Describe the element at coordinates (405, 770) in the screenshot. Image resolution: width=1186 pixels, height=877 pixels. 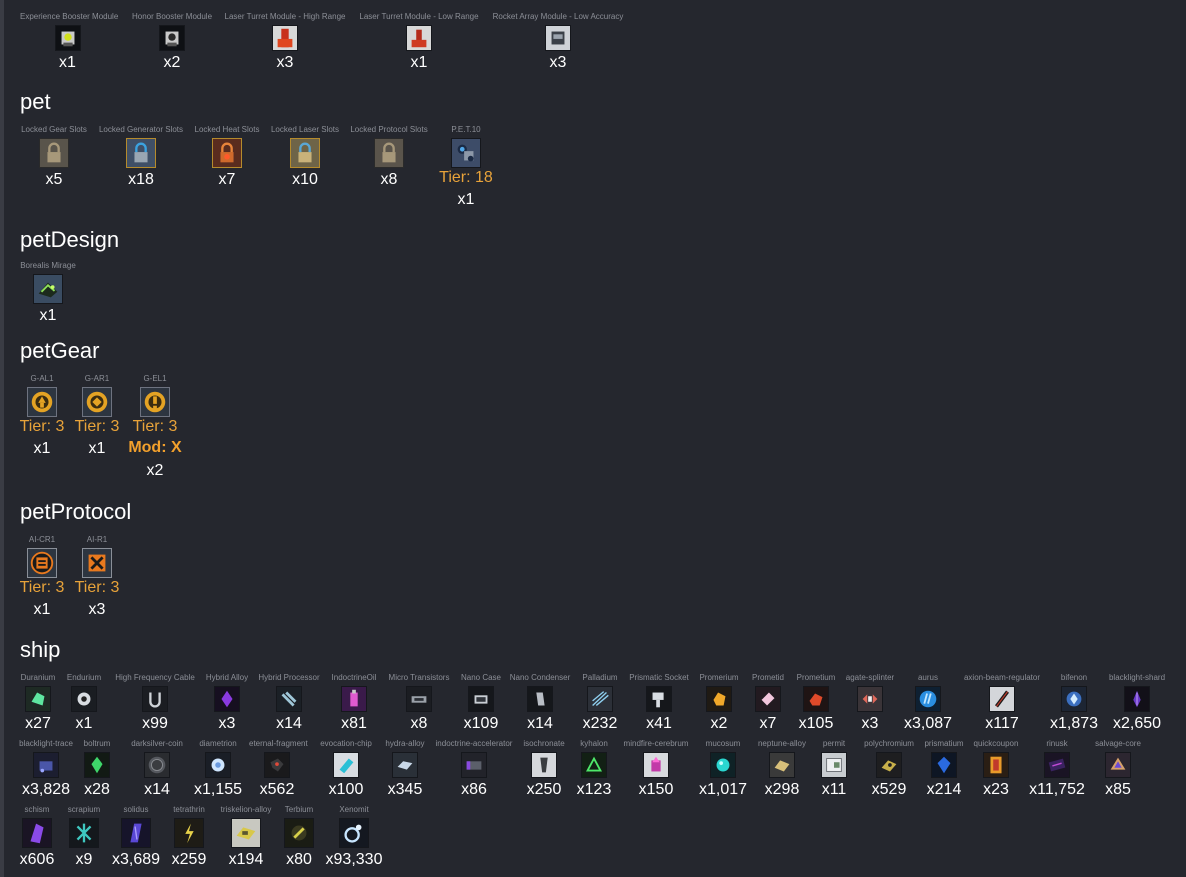
I see `item-hydra-alloy: hydra-alloy x345` at that location.